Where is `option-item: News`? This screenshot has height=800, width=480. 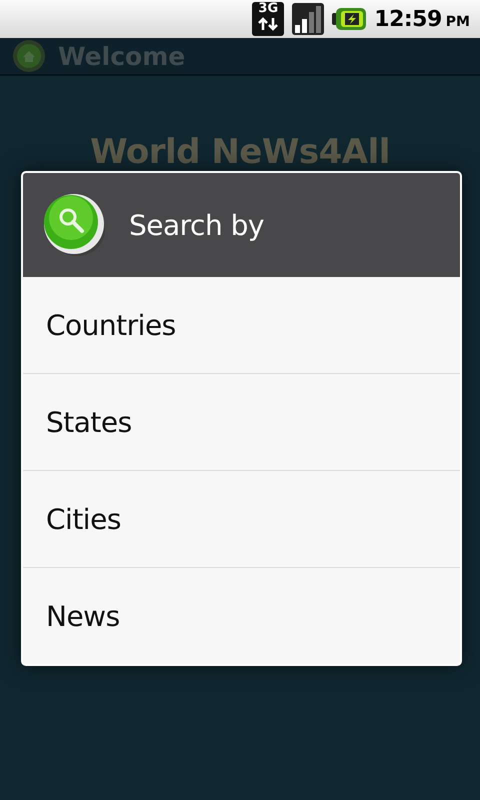
option-item: News is located at coordinates (241, 615).